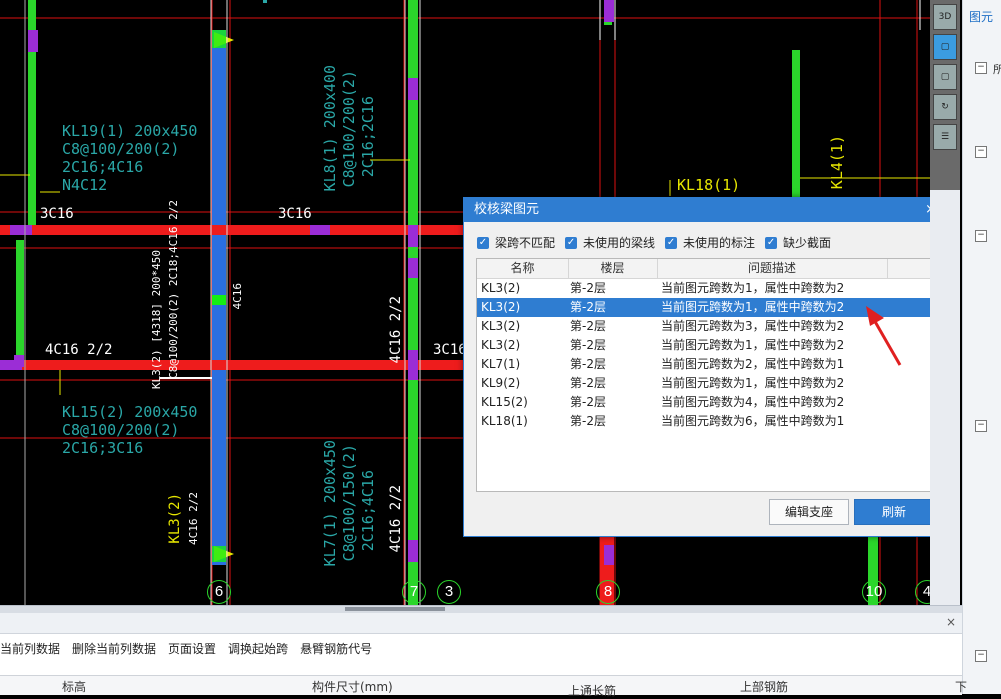 This screenshot has width=1001, height=699. What do you see at coordinates (945, 107) in the screenshot?
I see `rotate-icon: ↻` at bounding box center [945, 107].